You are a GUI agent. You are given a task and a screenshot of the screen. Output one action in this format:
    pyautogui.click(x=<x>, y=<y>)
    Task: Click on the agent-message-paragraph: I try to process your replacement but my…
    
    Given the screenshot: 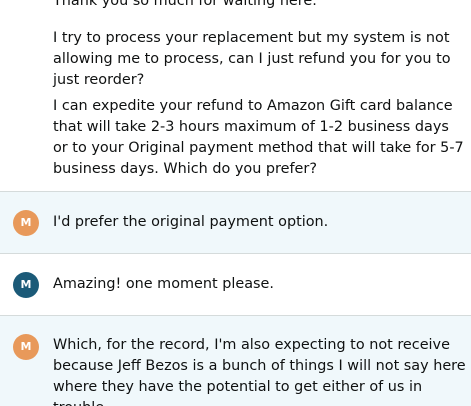 What is the action you would take?
    pyautogui.click(x=252, y=59)
    